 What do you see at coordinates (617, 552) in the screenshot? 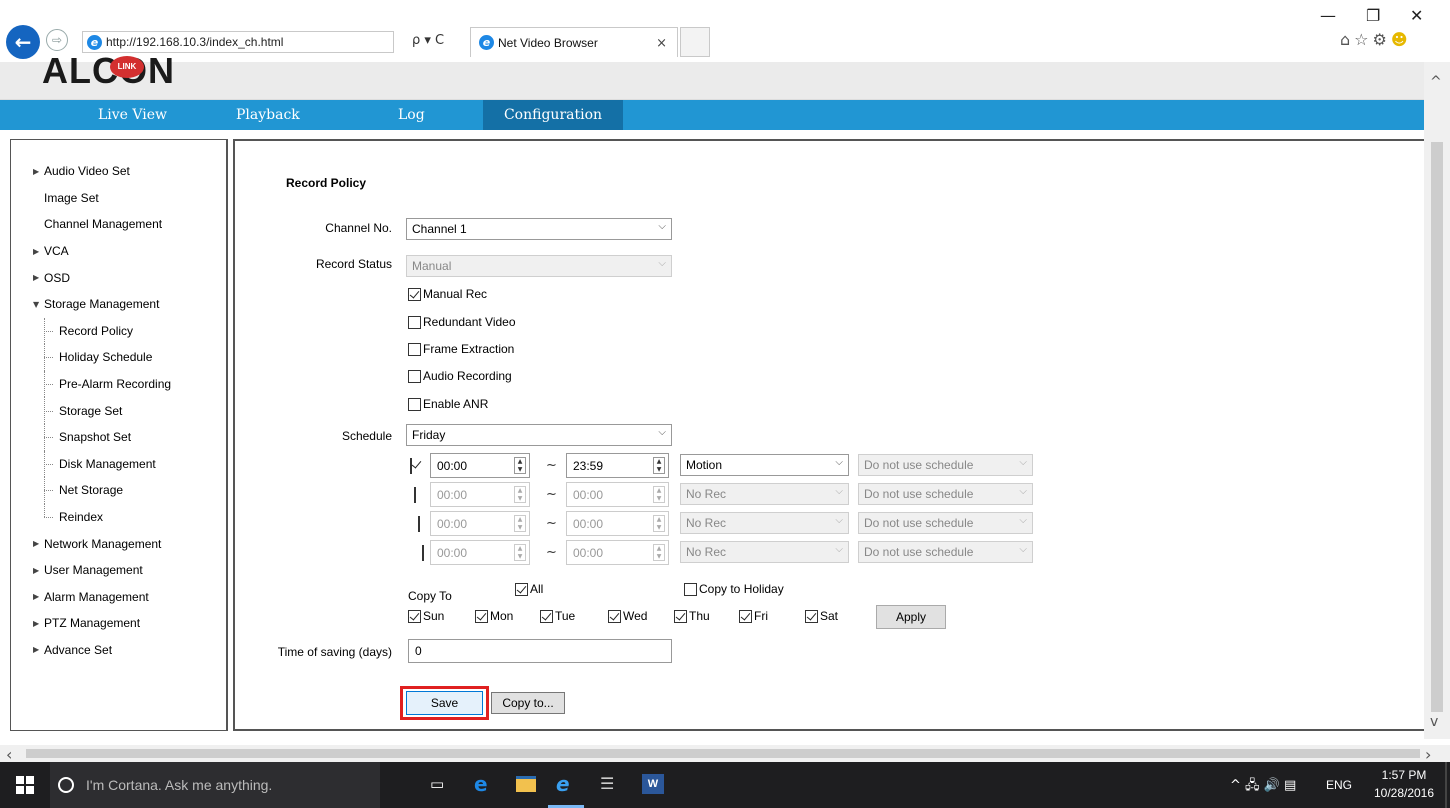
I see `schedule-row-4-end: 00:00 ▲ ▼` at bounding box center [617, 552].